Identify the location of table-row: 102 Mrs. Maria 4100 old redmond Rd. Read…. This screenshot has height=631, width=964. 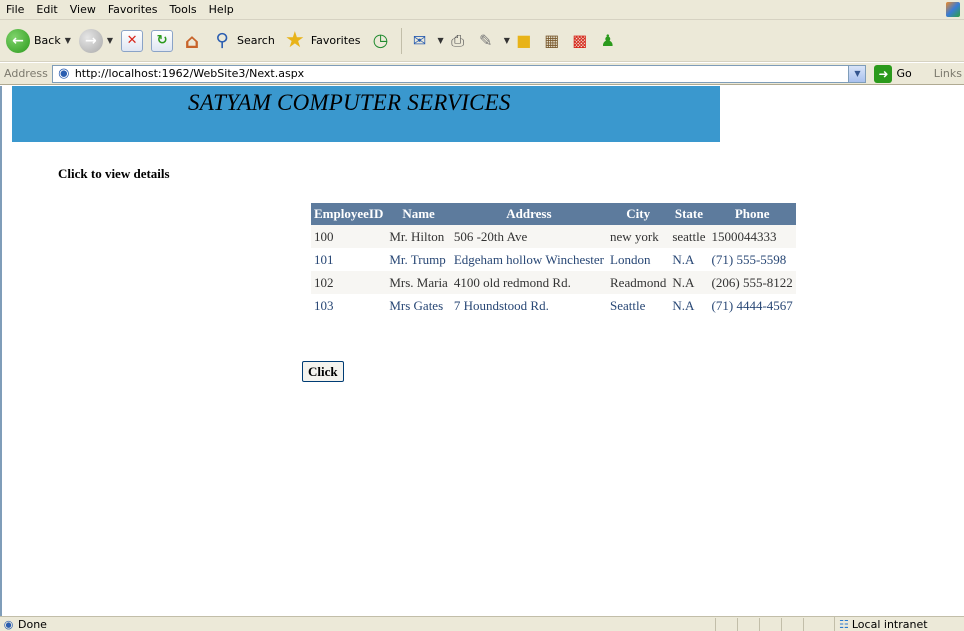
(553, 282).